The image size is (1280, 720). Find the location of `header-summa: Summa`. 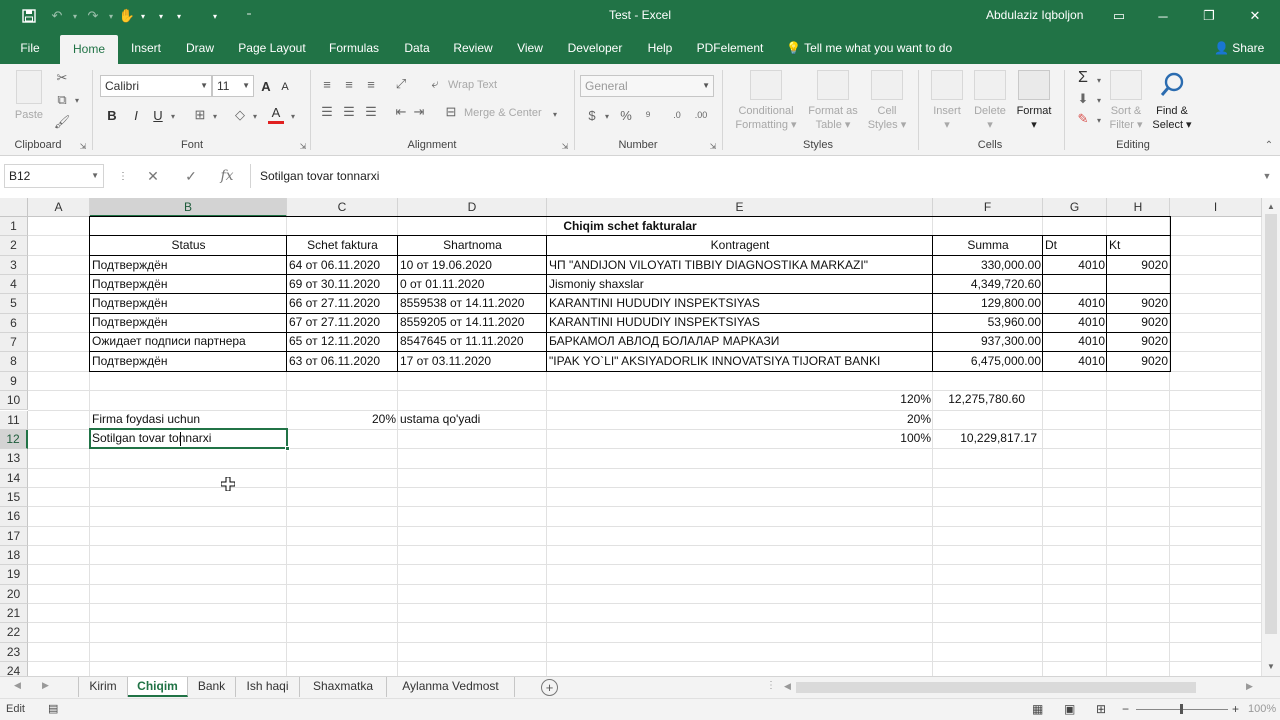

header-summa: Summa is located at coordinates (988, 245).